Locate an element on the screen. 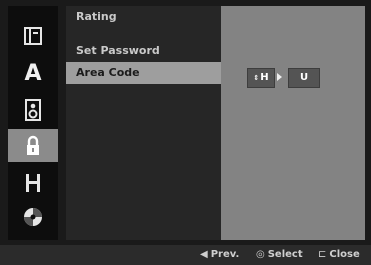  category-sidebar: A is located at coordinates (33, 123).